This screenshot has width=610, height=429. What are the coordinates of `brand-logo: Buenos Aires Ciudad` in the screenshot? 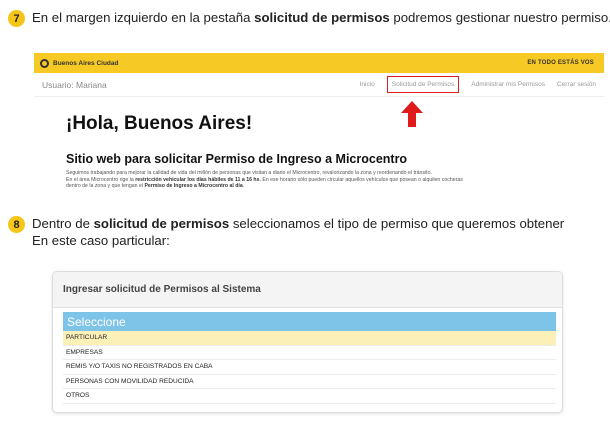 It's located at (79, 63).